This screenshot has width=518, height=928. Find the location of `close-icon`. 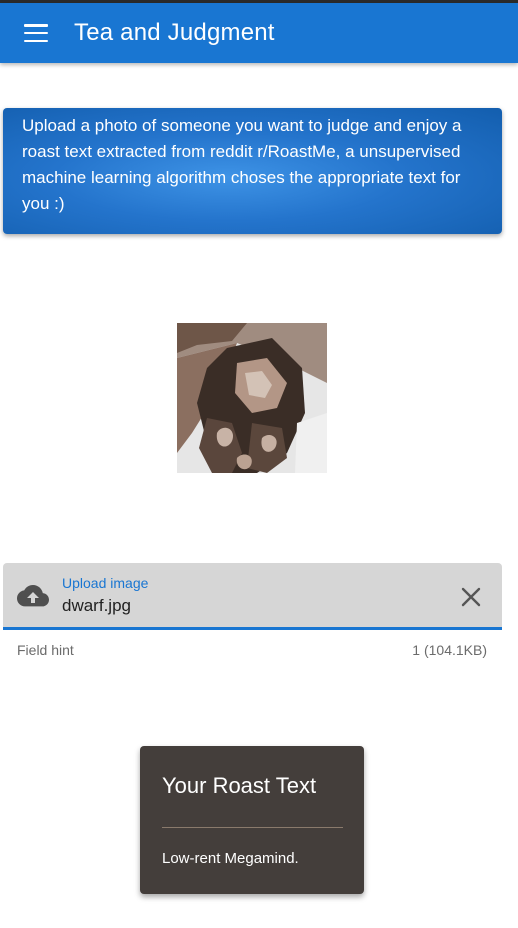

close-icon is located at coordinates (471, 597).